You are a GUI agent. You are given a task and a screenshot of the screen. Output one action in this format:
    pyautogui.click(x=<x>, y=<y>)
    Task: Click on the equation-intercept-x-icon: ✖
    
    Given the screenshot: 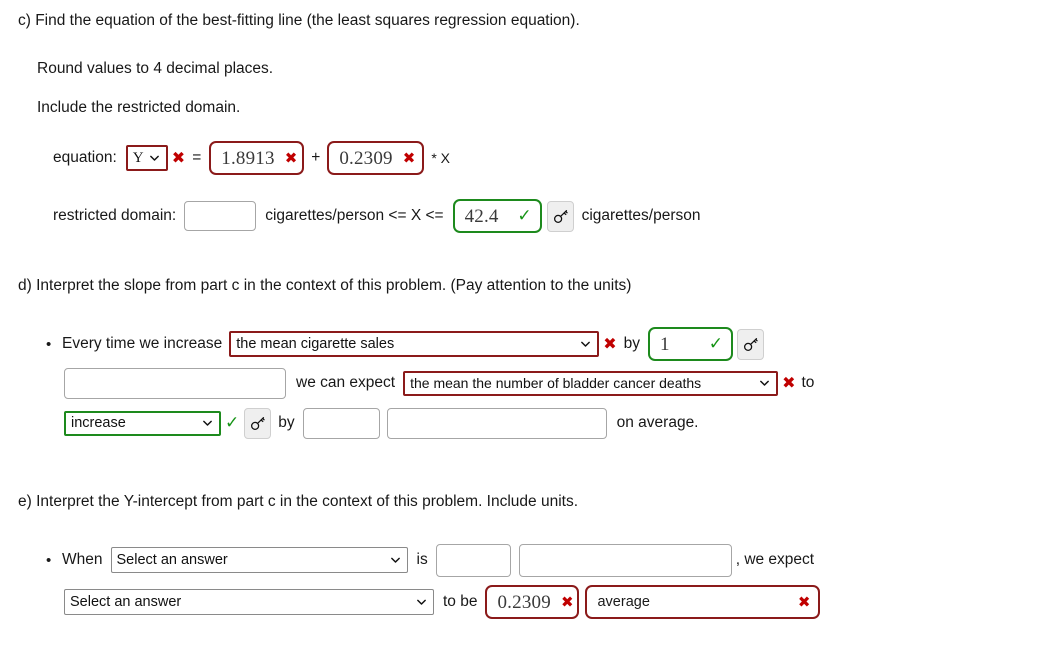 What is the action you would take?
    pyautogui.click(x=291, y=157)
    